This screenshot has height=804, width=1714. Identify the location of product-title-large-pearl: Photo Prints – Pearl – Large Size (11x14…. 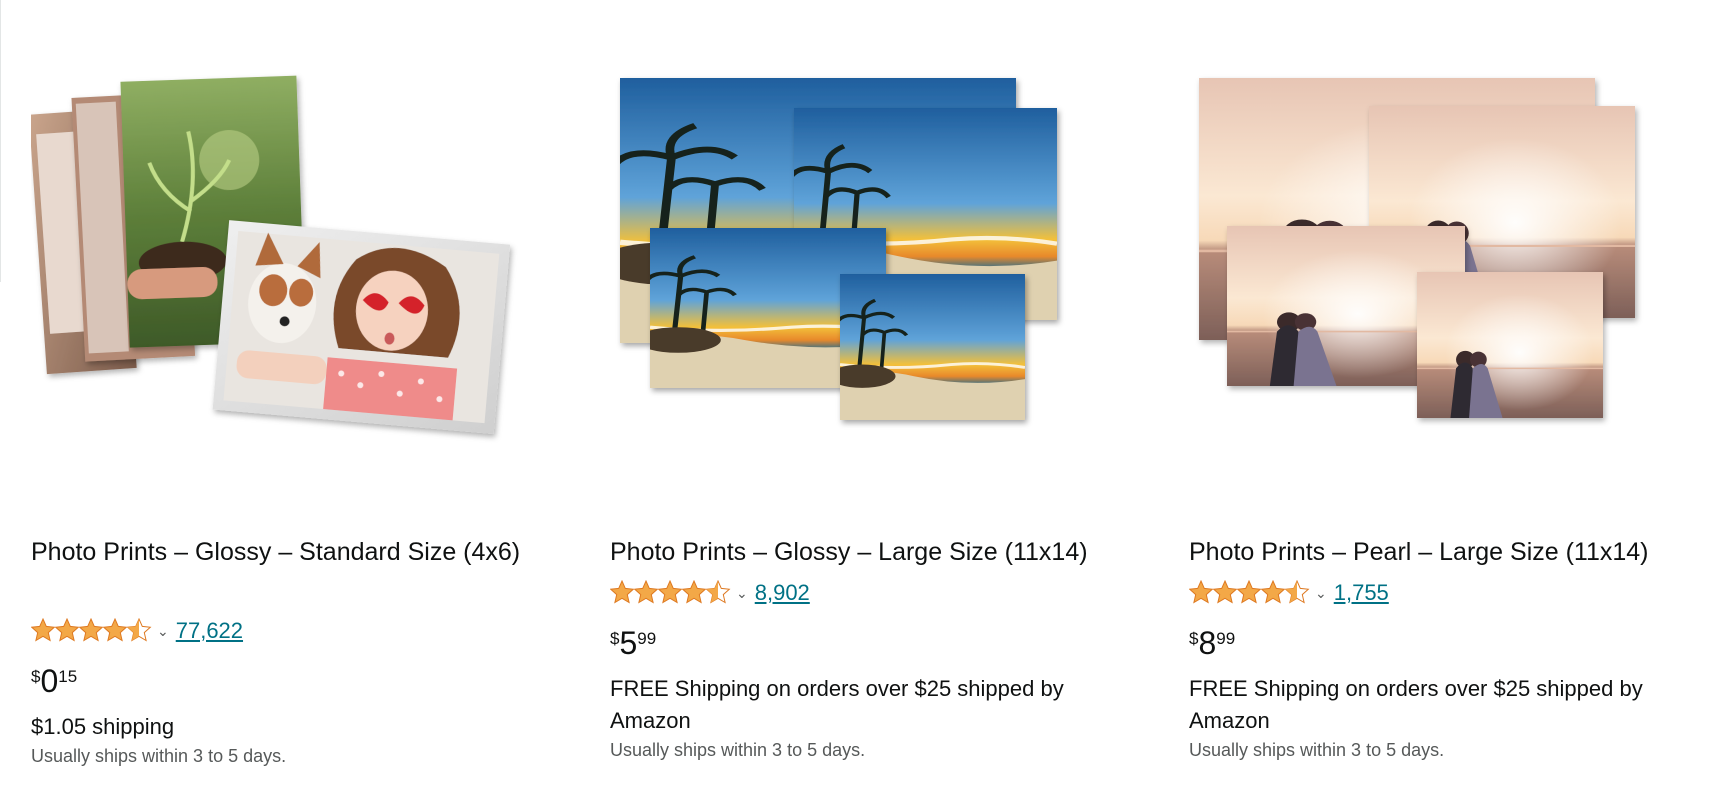
(1449, 552).